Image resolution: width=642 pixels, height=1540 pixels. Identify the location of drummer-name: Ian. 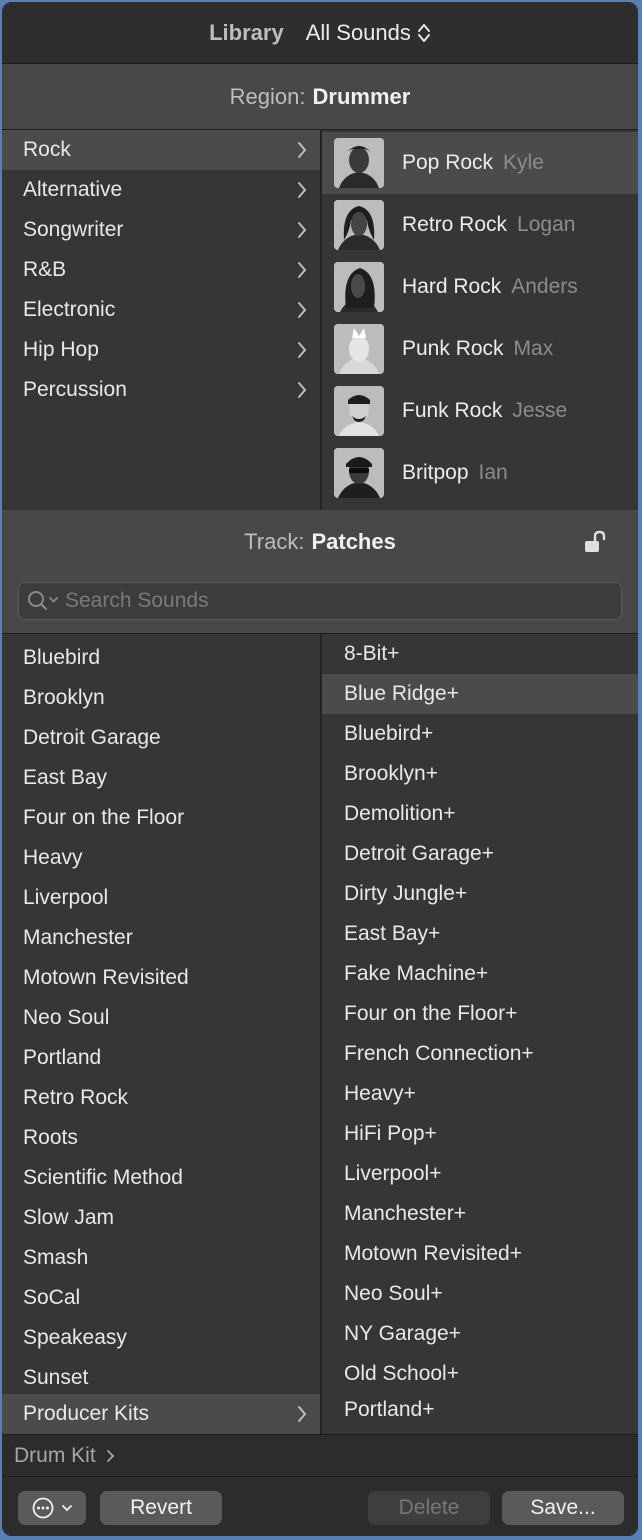
(493, 472).